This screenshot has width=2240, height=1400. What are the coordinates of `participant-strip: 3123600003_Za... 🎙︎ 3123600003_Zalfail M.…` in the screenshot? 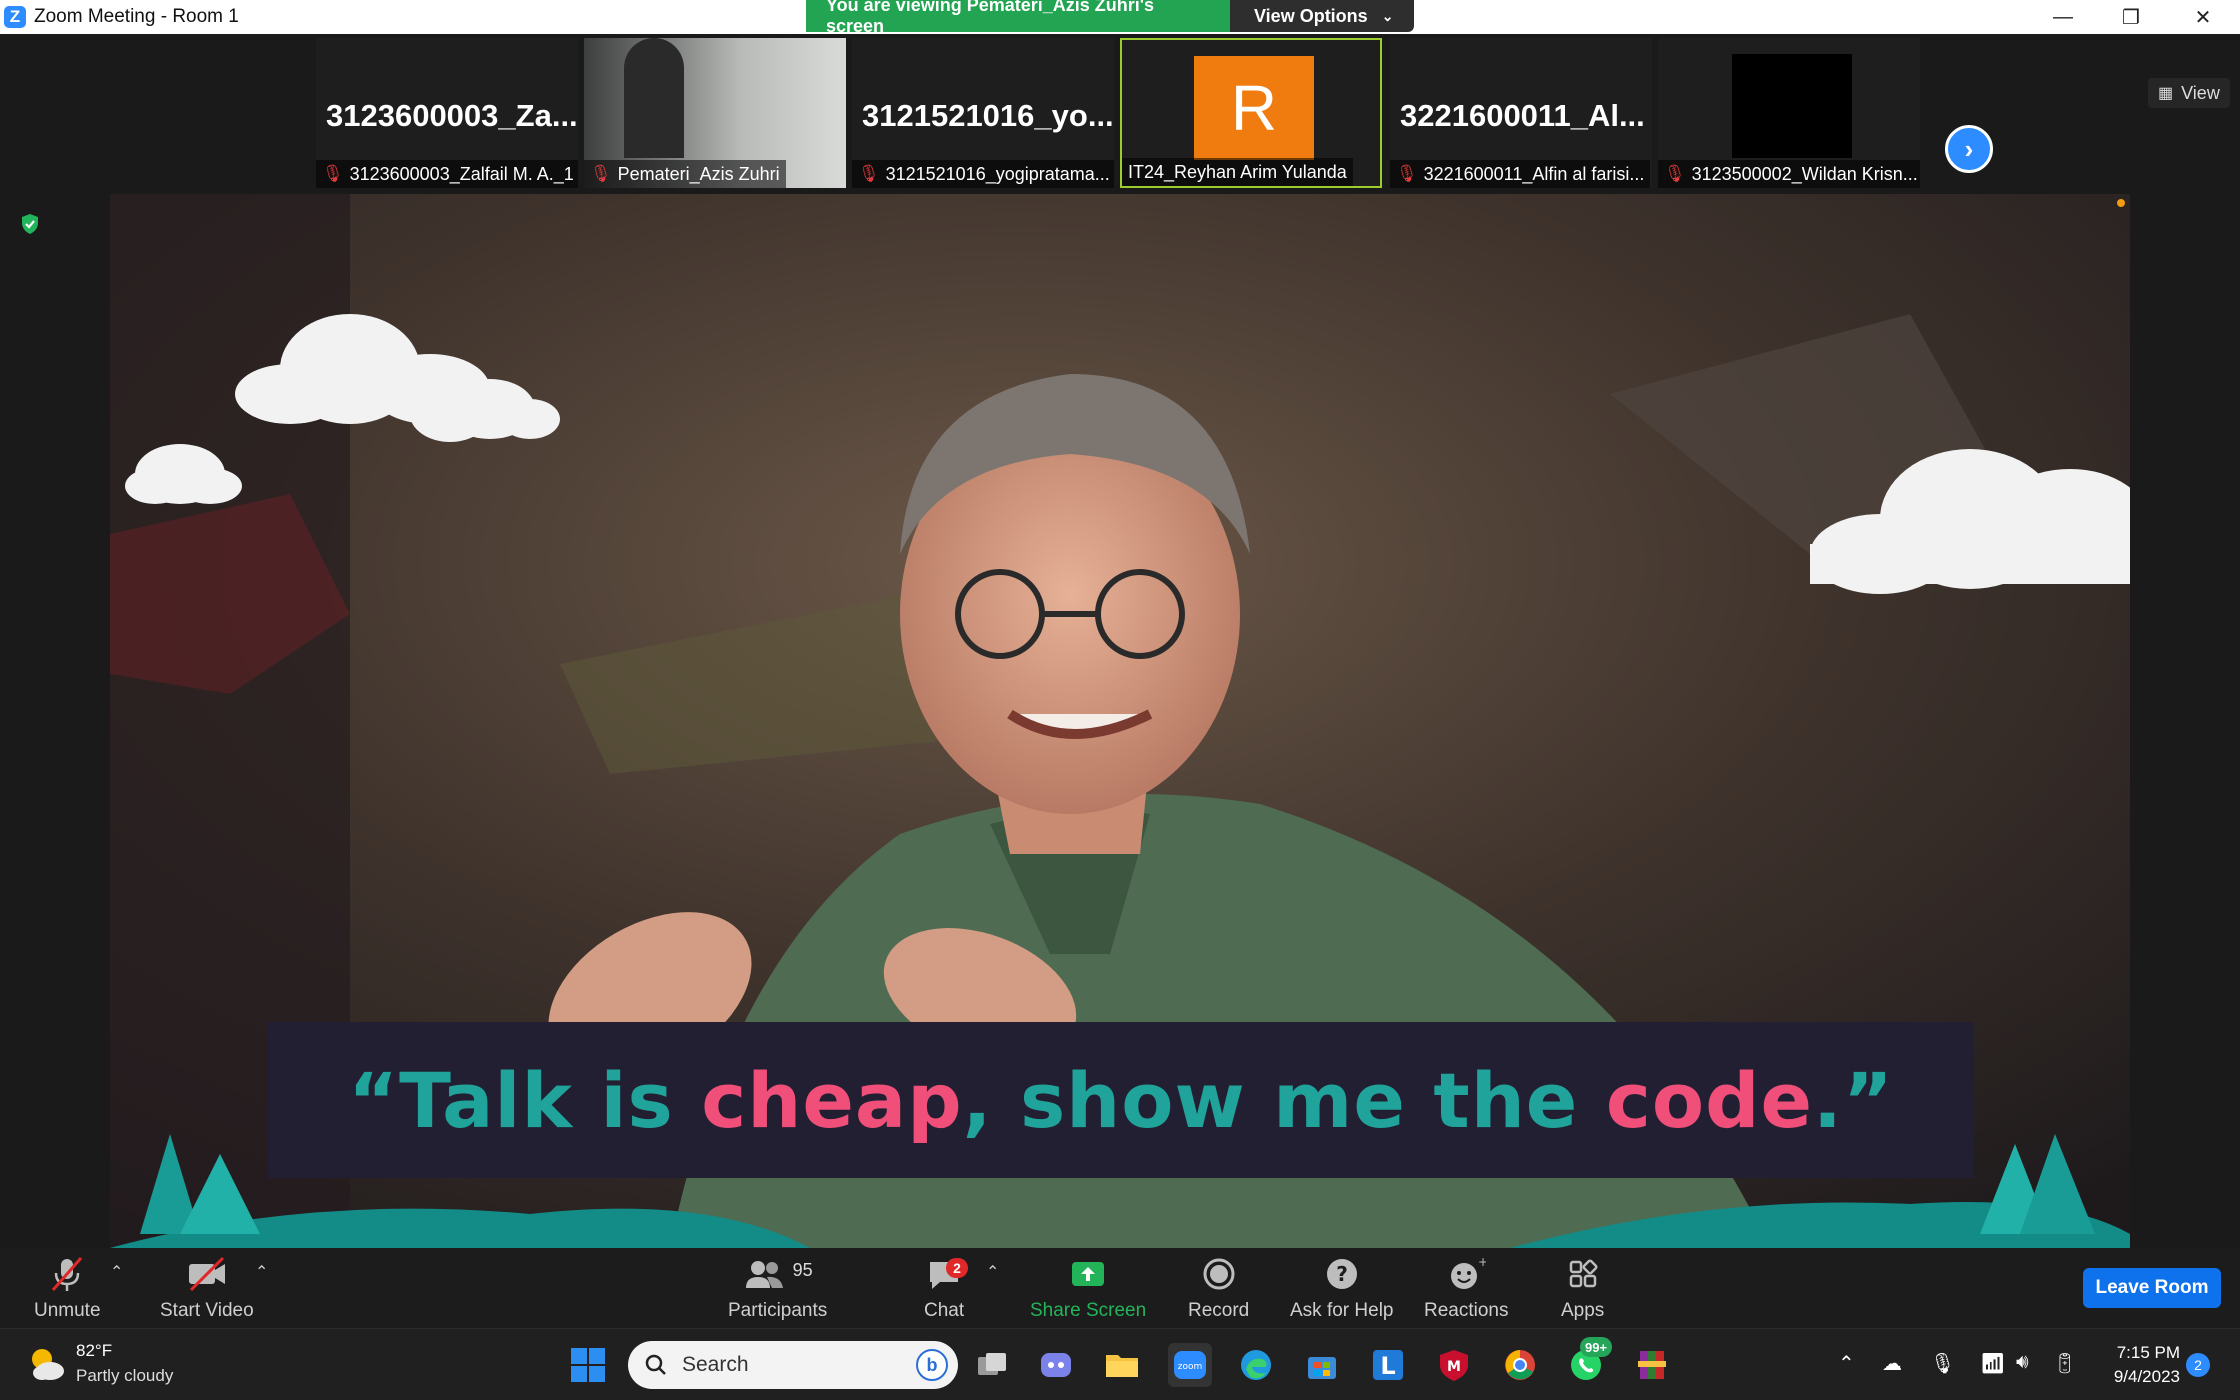 It's located at (1120, 112).